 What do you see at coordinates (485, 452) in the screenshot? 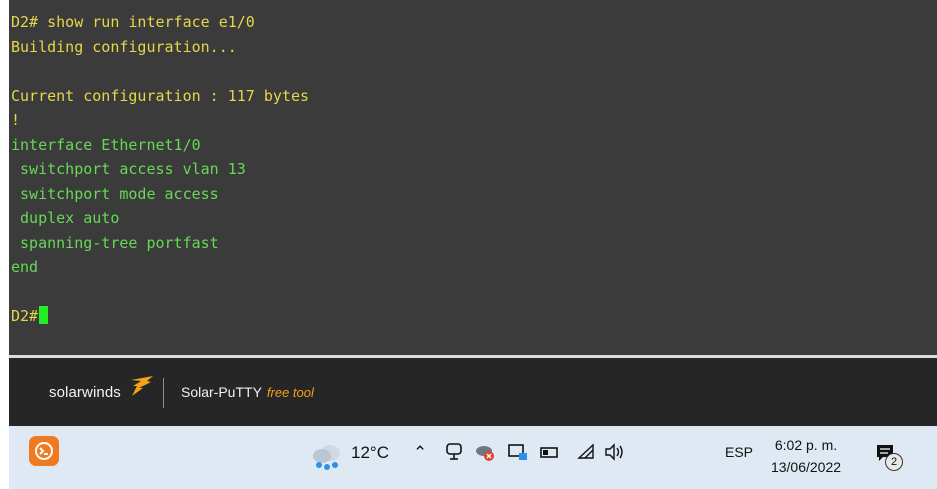
I see `cloud-sync-icon` at bounding box center [485, 452].